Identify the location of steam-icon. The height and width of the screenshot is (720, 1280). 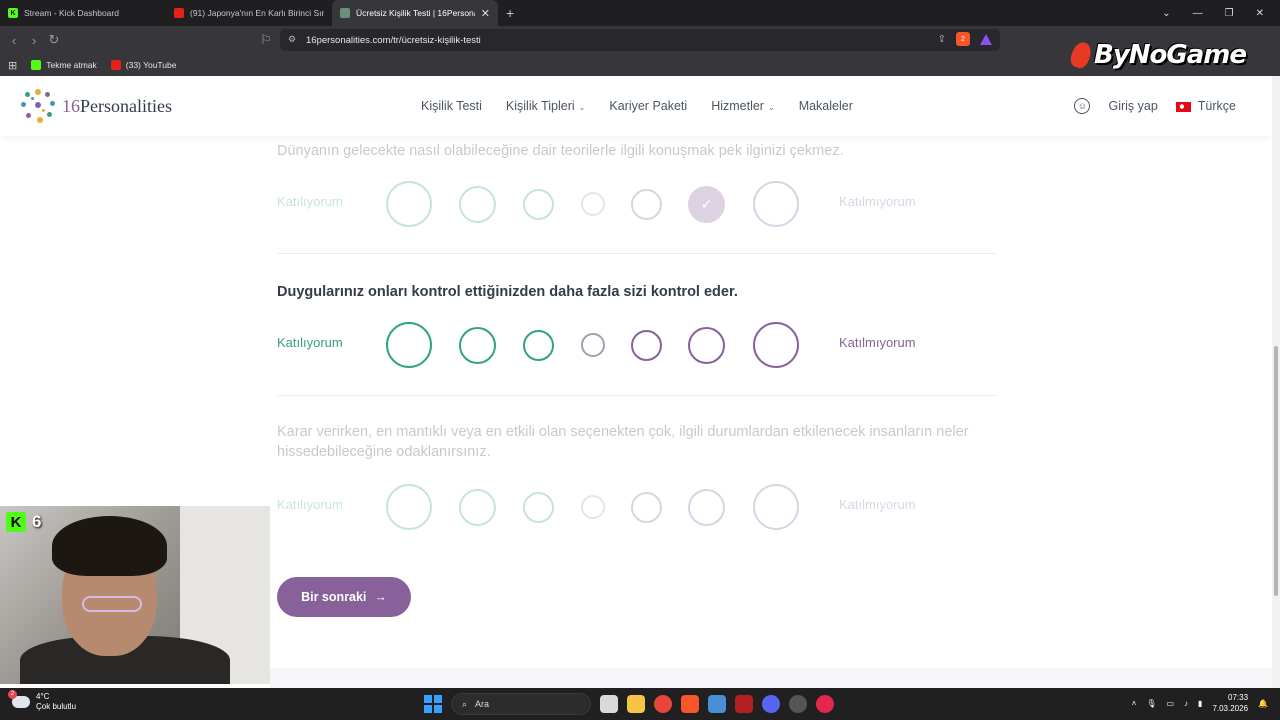
(798, 704).